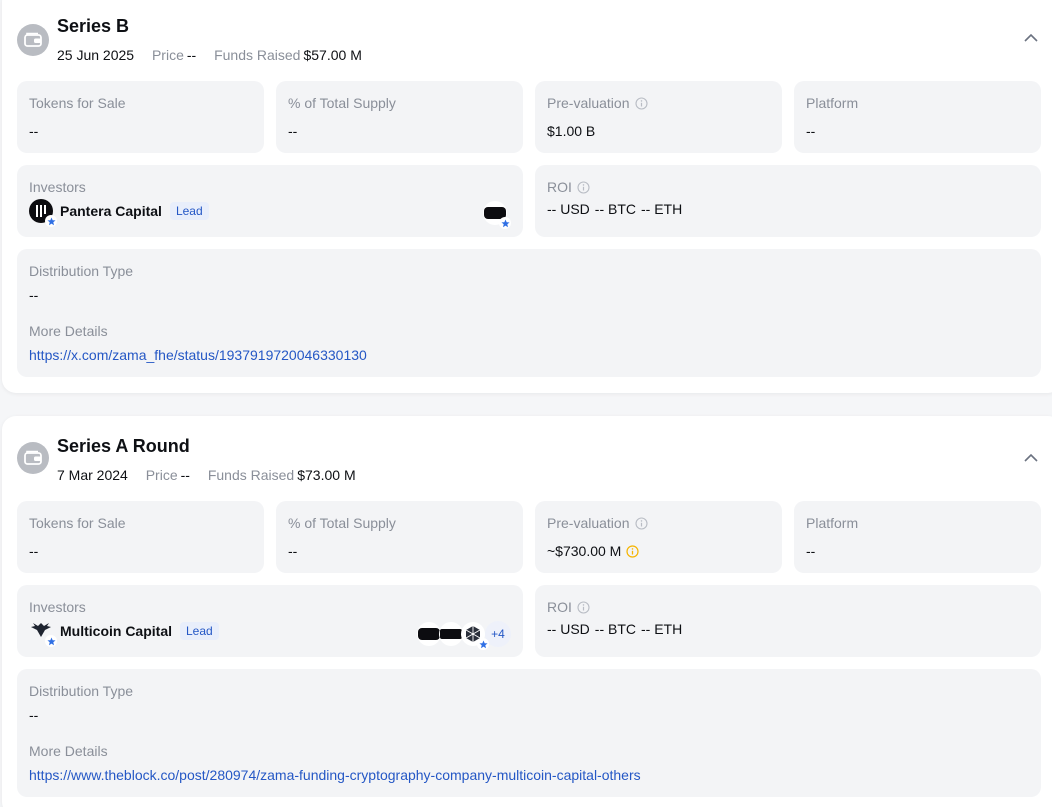 The width and height of the screenshot is (1052, 807). Describe the element at coordinates (632, 551) in the screenshot. I see `warning-info-icon` at that location.